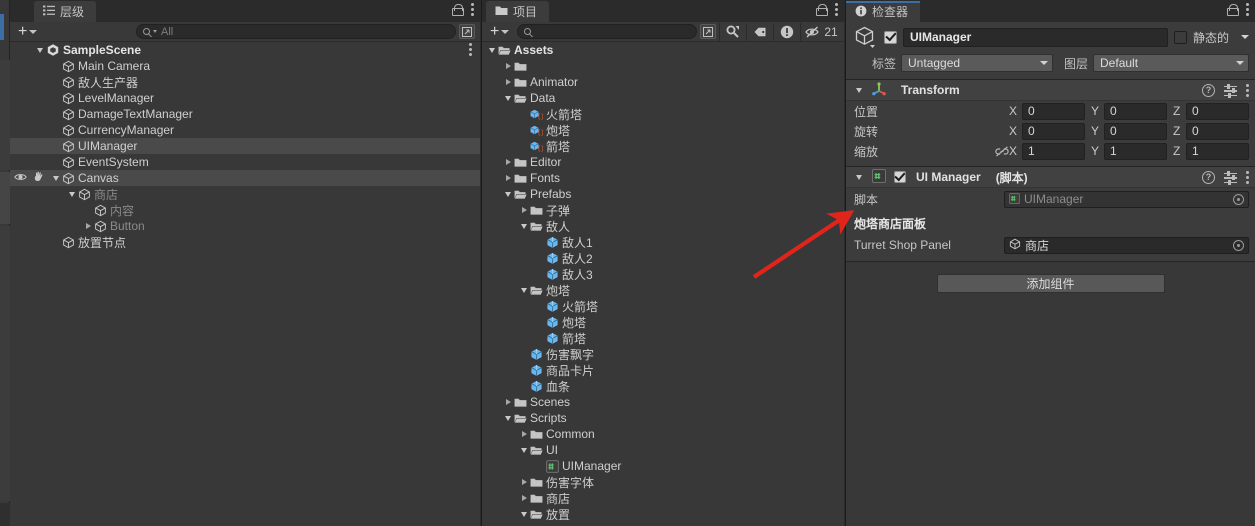 This screenshot has height=526, width=1255. I want to click on tree-row: Animator, so click(663, 82).